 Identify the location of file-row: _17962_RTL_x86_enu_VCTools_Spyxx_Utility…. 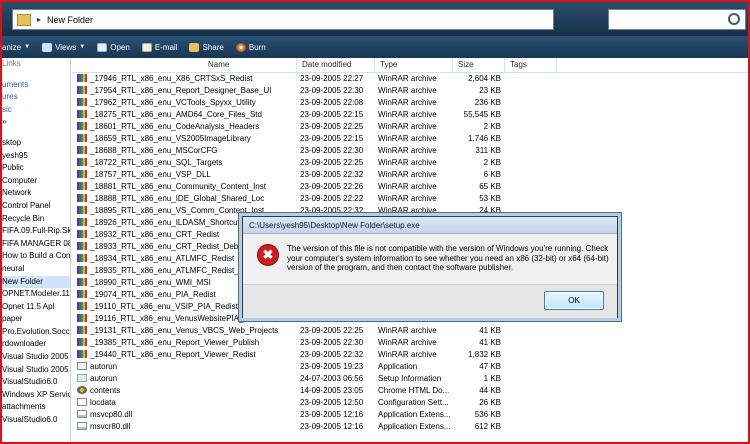
(410, 103).